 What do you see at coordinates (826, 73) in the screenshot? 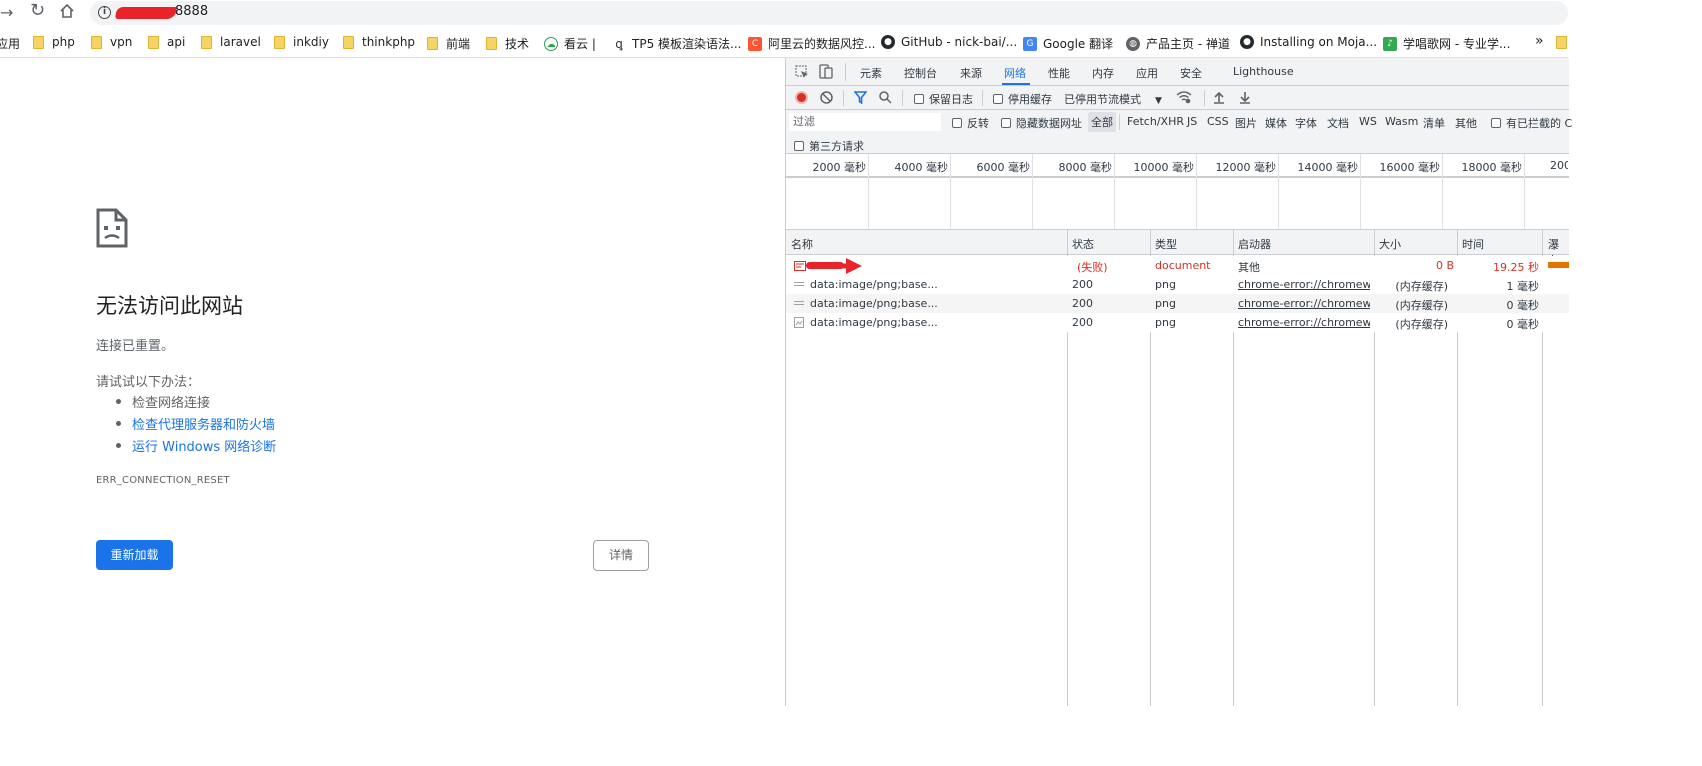
I see `device-toolbar-icon` at bounding box center [826, 73].